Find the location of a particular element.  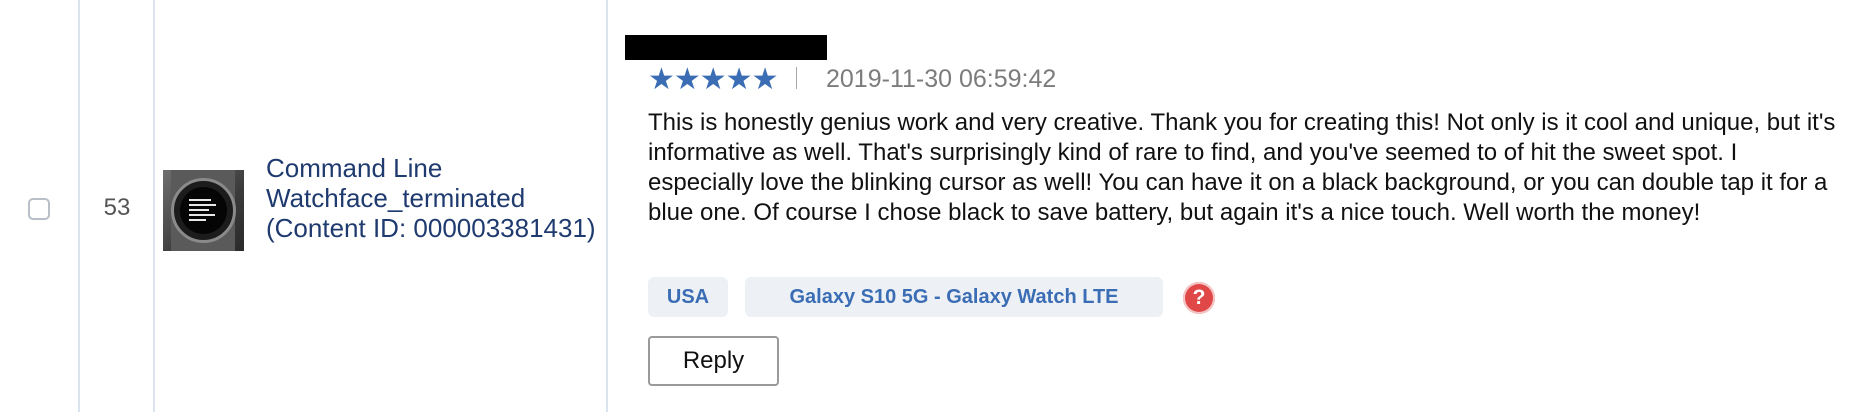

row-number: 53 is located at coordinates (117, 207).